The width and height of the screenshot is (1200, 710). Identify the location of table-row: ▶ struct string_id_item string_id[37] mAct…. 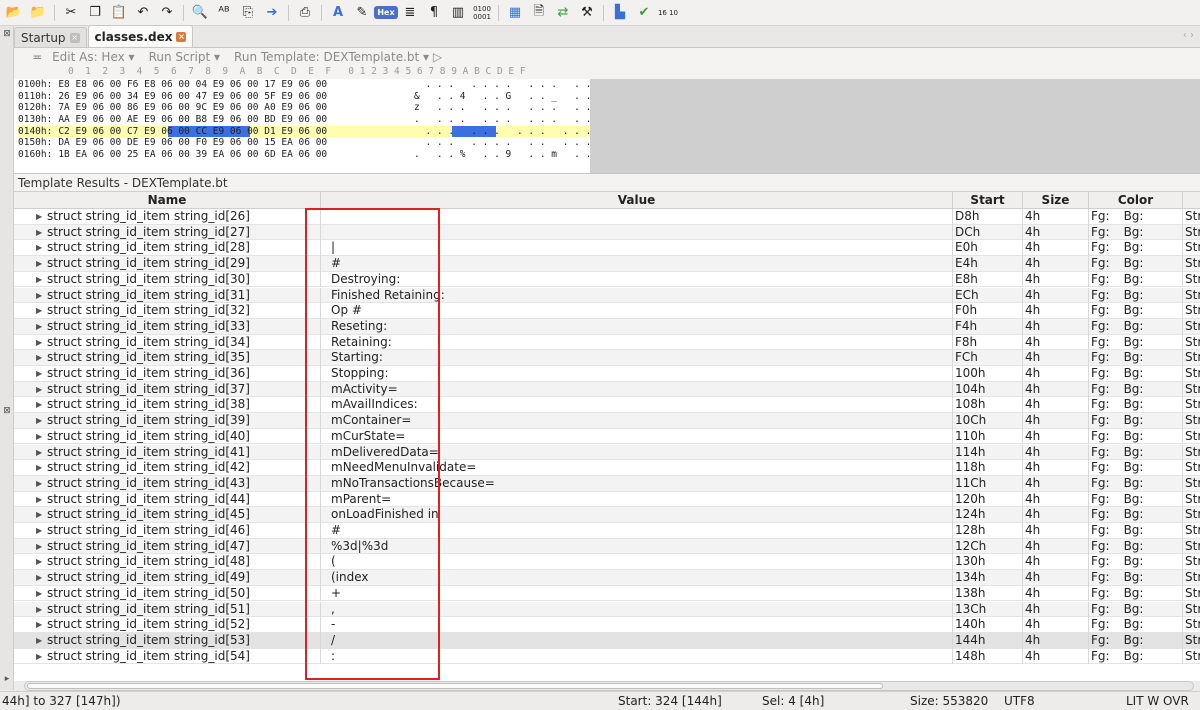
(607, 389).